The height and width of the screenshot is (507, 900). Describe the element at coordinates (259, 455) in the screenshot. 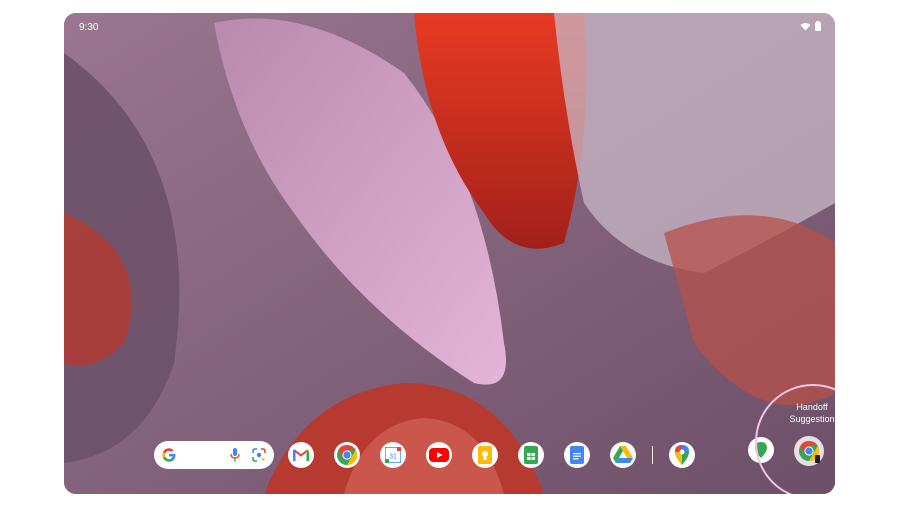

I see `google-lens-icon` at that location.